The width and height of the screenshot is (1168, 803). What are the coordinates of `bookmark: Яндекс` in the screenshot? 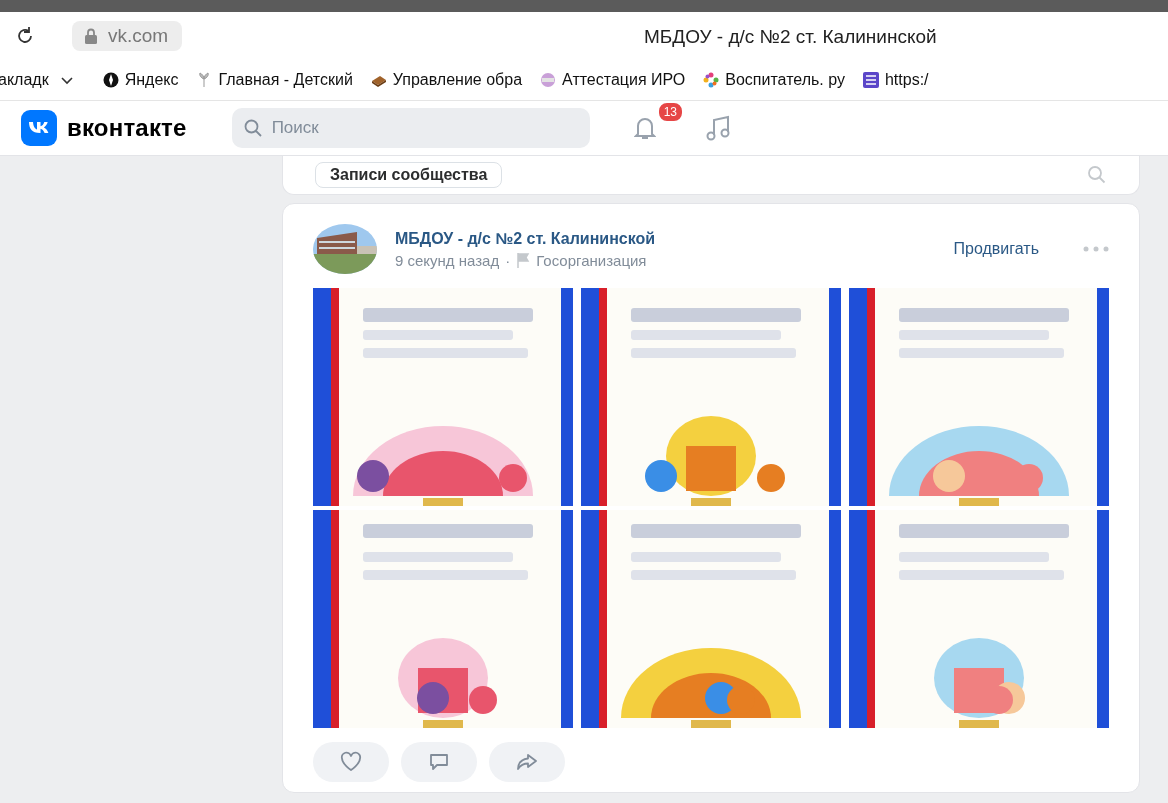 It's located at (140, 80).